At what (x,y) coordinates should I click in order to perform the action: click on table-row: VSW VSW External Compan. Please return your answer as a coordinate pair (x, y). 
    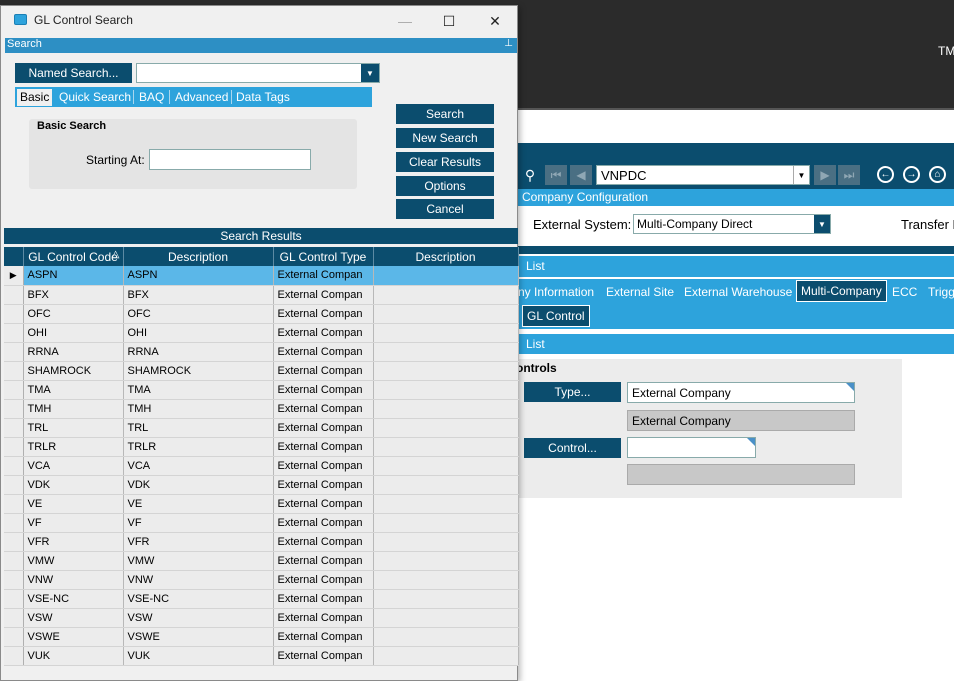
    Looking at the image, I should click on (261, 618).